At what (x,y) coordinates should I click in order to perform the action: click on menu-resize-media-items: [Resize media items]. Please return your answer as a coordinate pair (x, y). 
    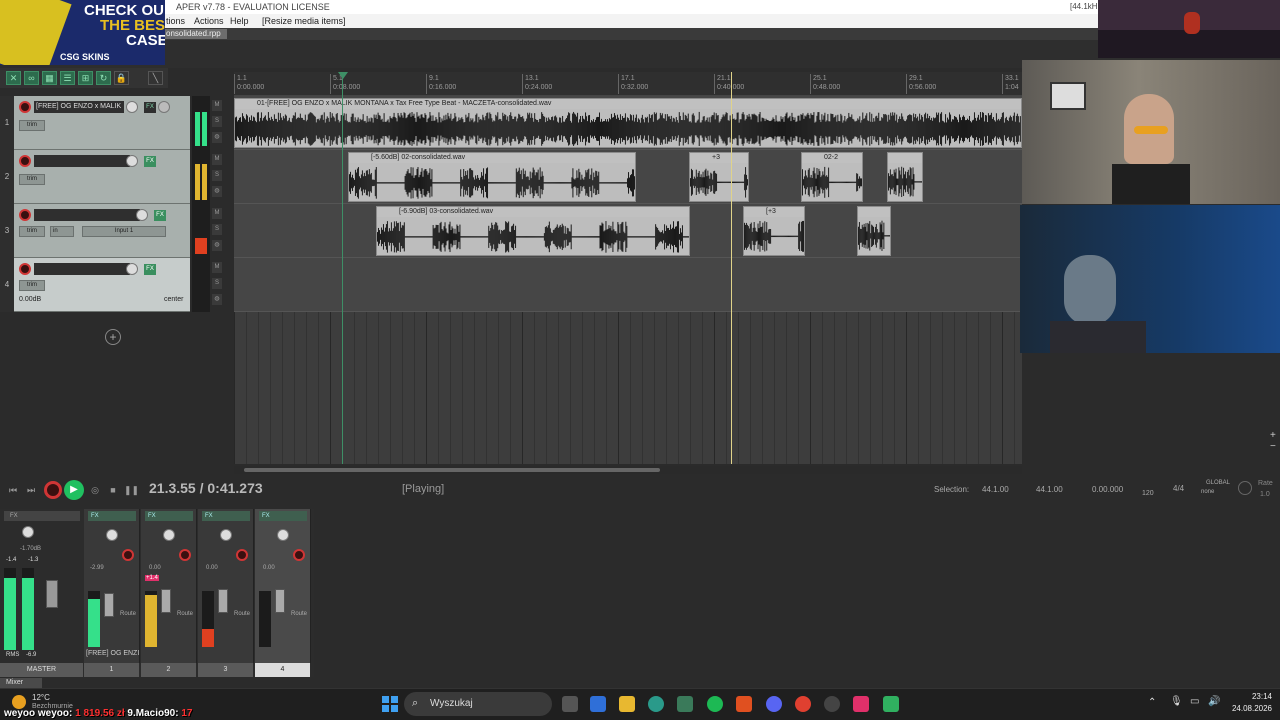
    Looking at the image, I should click on (304, 21).